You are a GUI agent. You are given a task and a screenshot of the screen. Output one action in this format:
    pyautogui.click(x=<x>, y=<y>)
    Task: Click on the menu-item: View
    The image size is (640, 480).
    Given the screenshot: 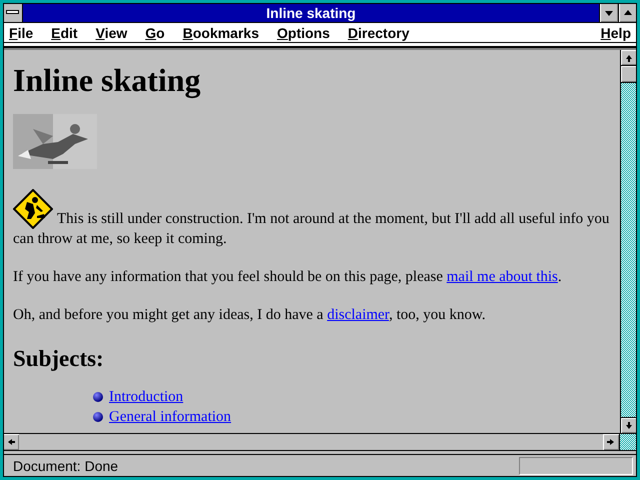 What is the action you would take?
    pyautogui.click(x=112, y=32)
    